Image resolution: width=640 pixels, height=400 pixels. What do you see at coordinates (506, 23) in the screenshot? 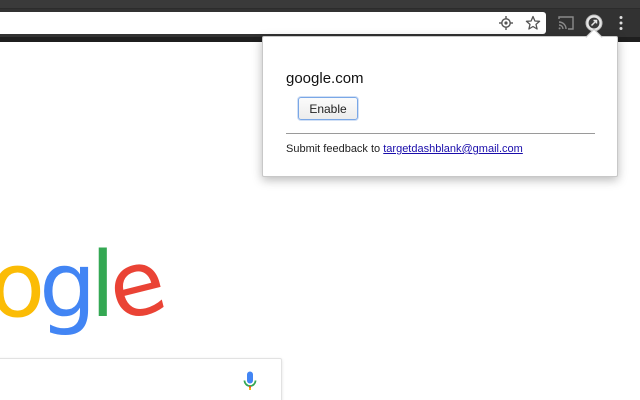
I see `location-target-icon` at bounding box center [506, 23].